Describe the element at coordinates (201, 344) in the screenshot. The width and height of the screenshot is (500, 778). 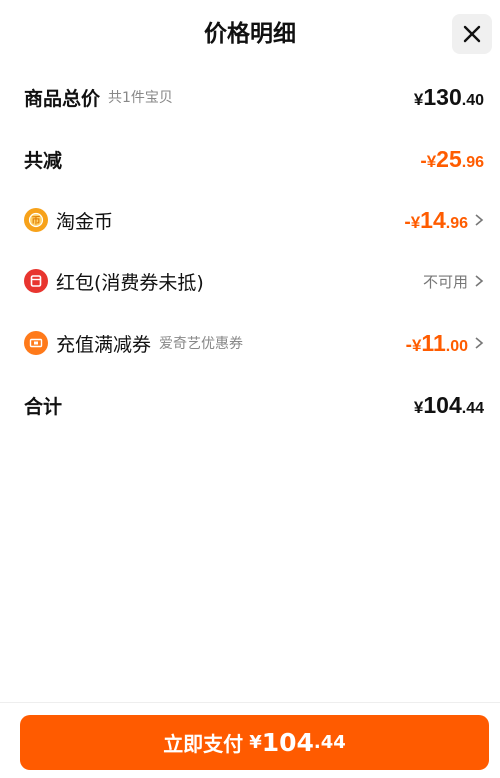
I see `coupon-sublabel: 爱奇艺优惠券` at that location.